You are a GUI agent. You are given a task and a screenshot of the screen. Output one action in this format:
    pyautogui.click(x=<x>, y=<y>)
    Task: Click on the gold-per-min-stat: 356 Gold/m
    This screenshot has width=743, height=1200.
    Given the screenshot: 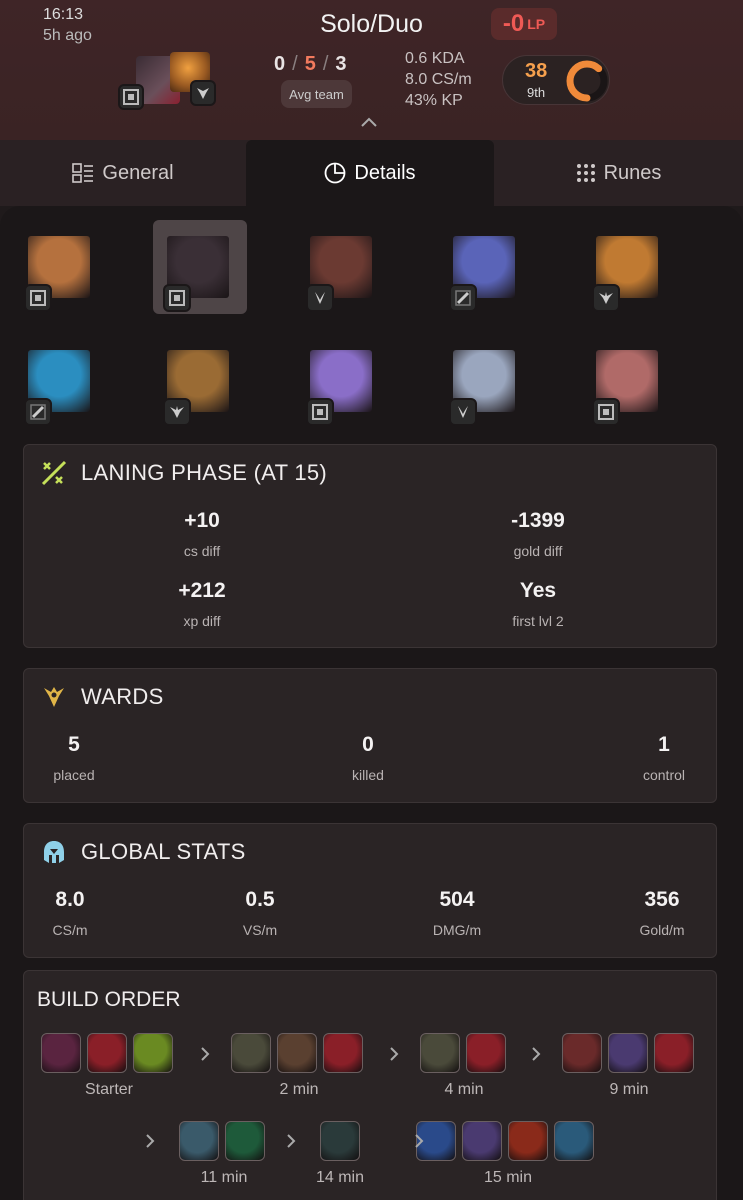 What is the action you would take?
    pyautogui.click(x=662, y=913)
    